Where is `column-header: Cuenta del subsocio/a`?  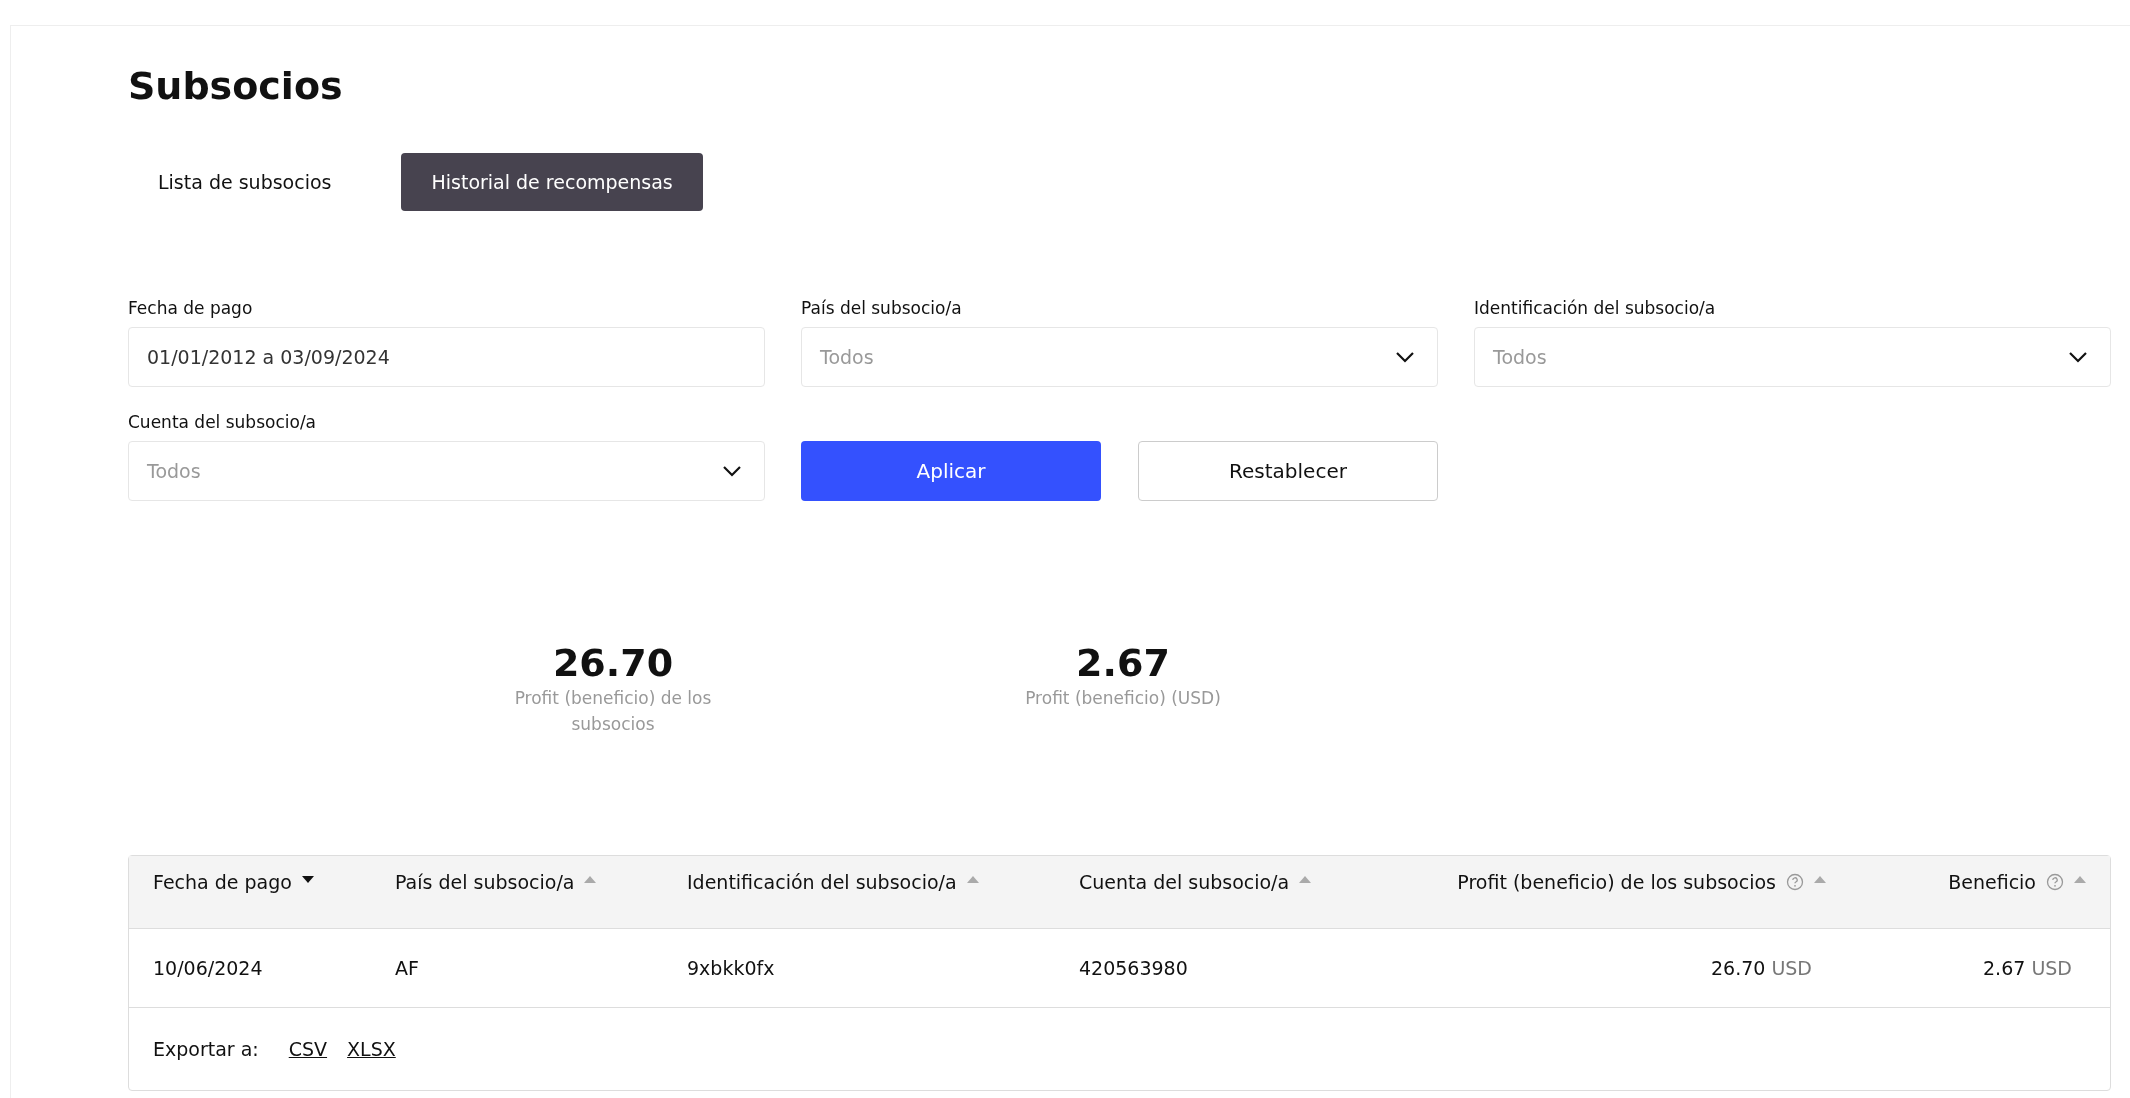
column-header: Cuenta del subsocio/a is located at coordinates (1184, 882).